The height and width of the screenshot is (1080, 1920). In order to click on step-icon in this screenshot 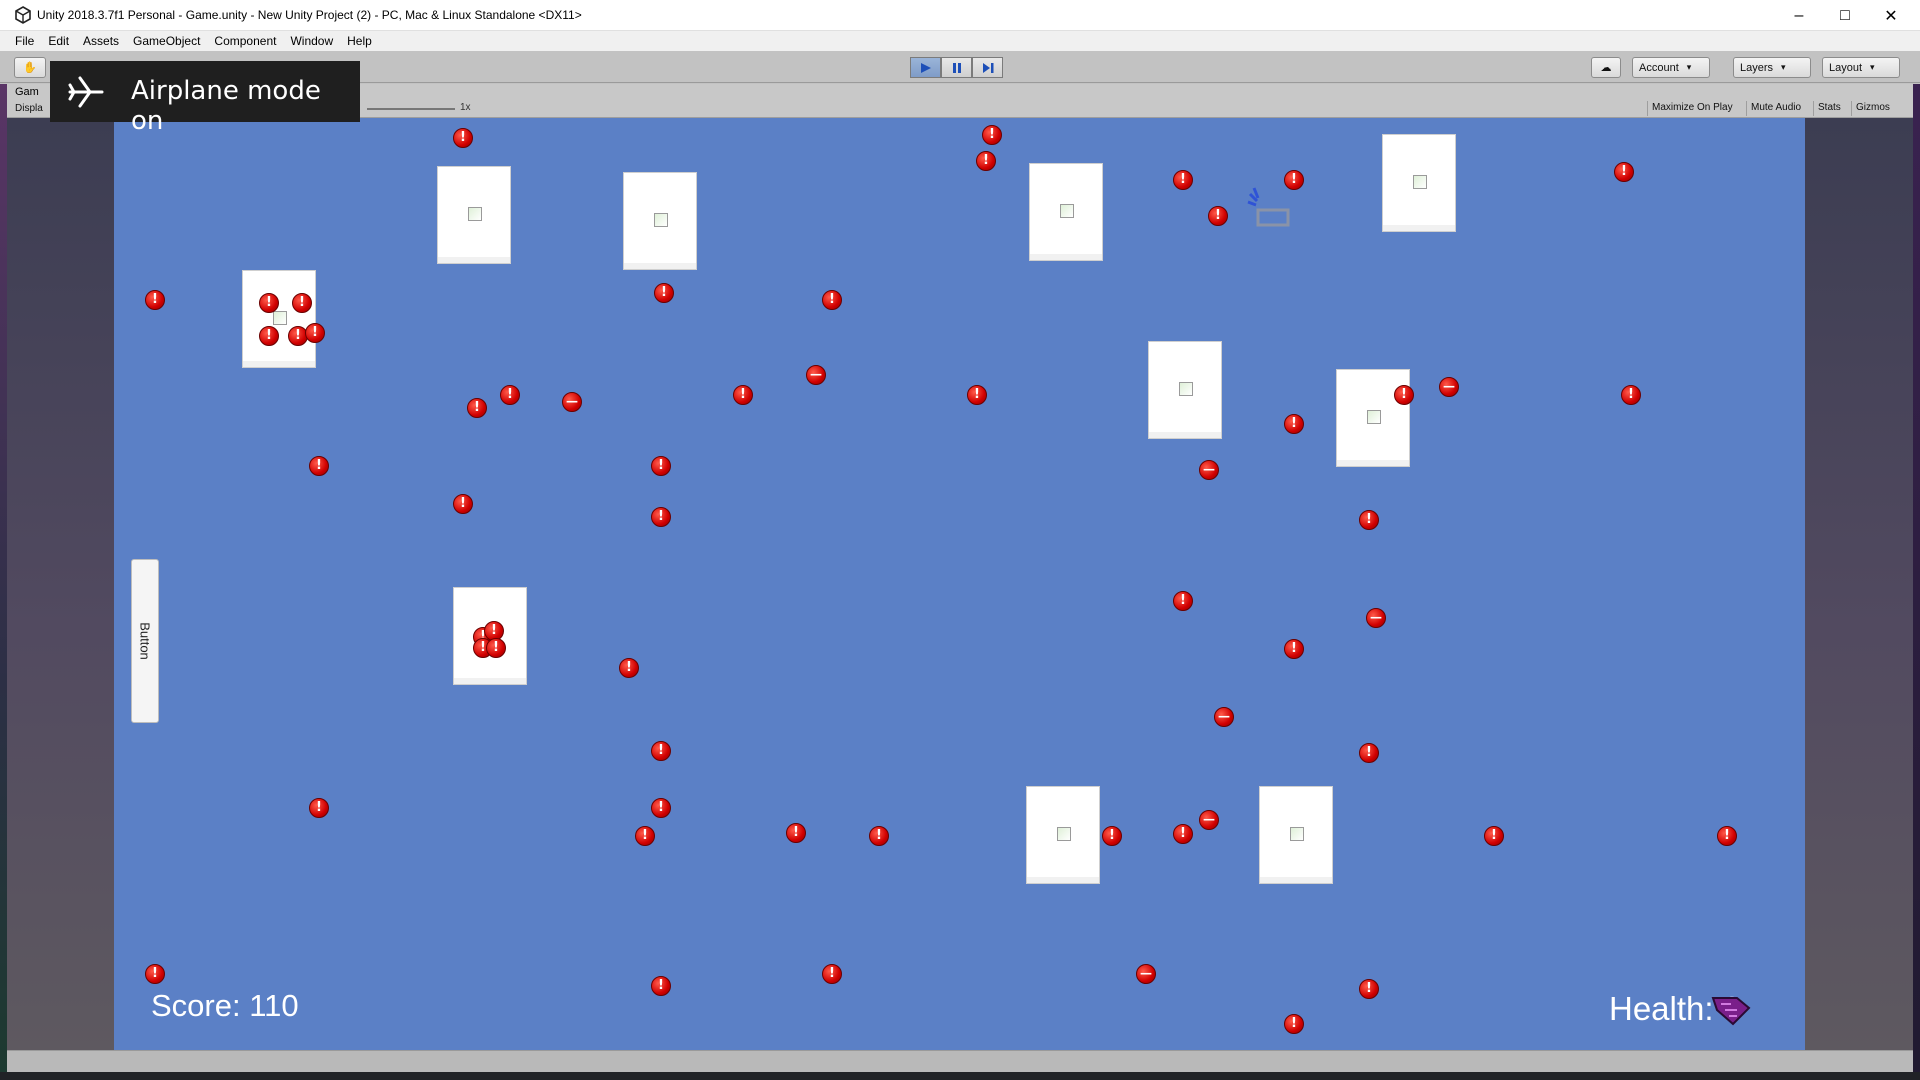, I will do `click(987, 67)`.